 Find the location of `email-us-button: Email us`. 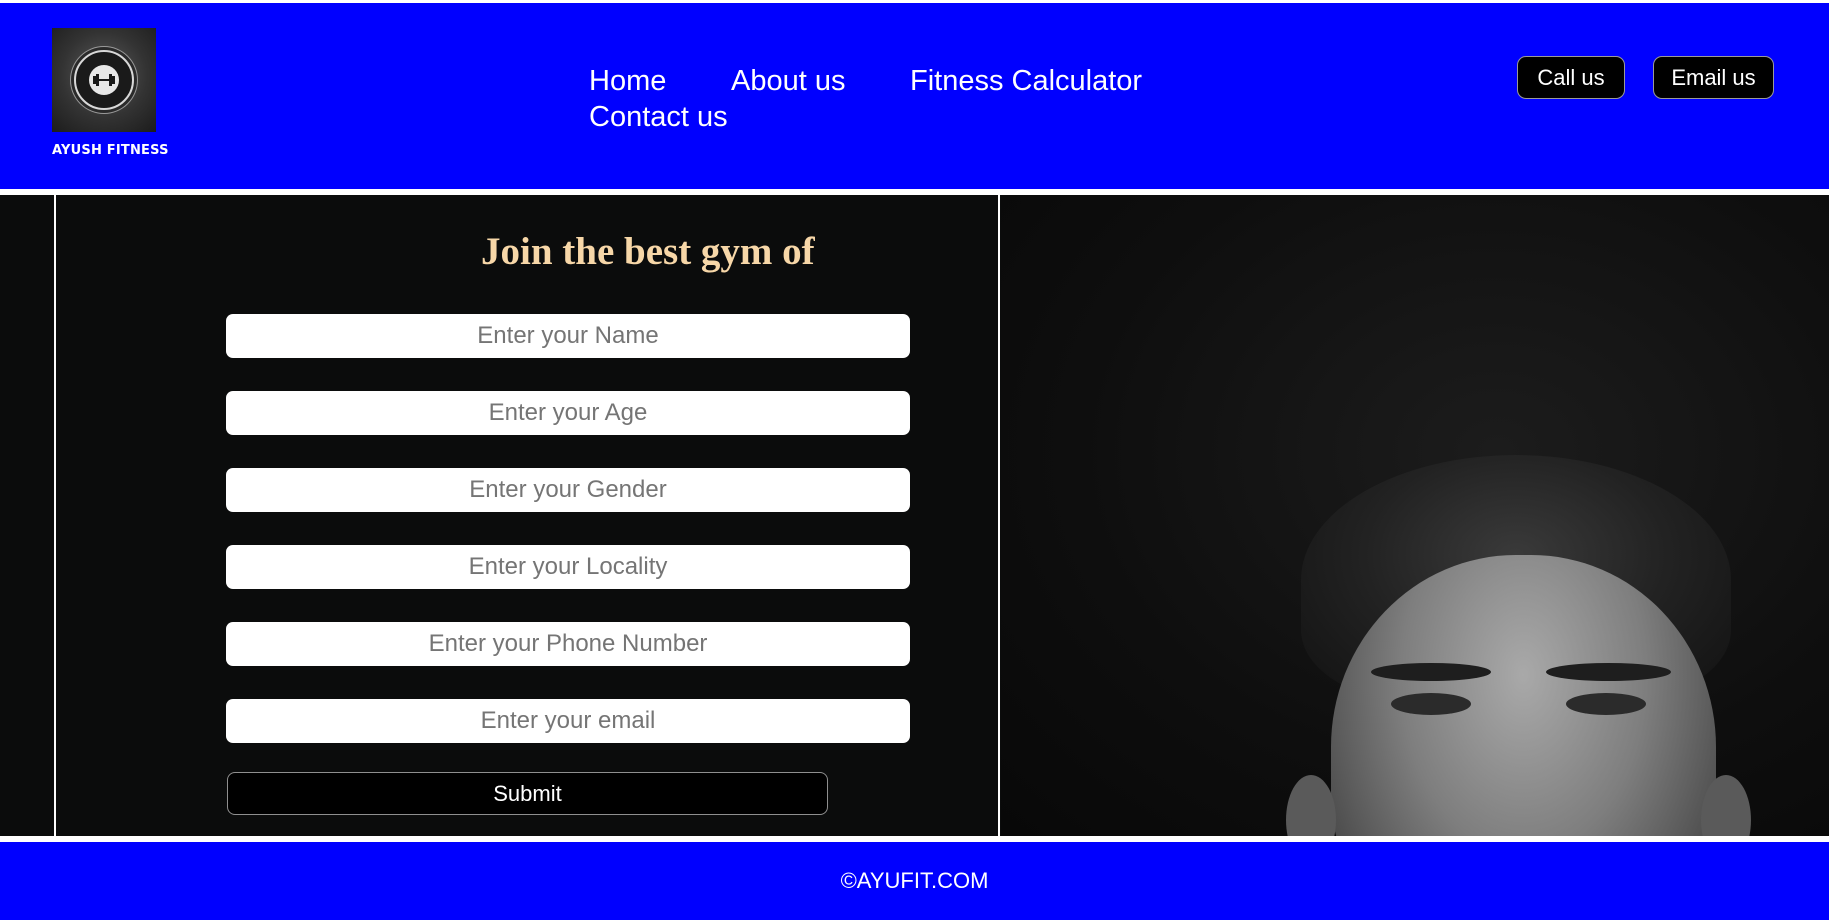

email-us-button: Email us is located at coordinates (1713, 77).